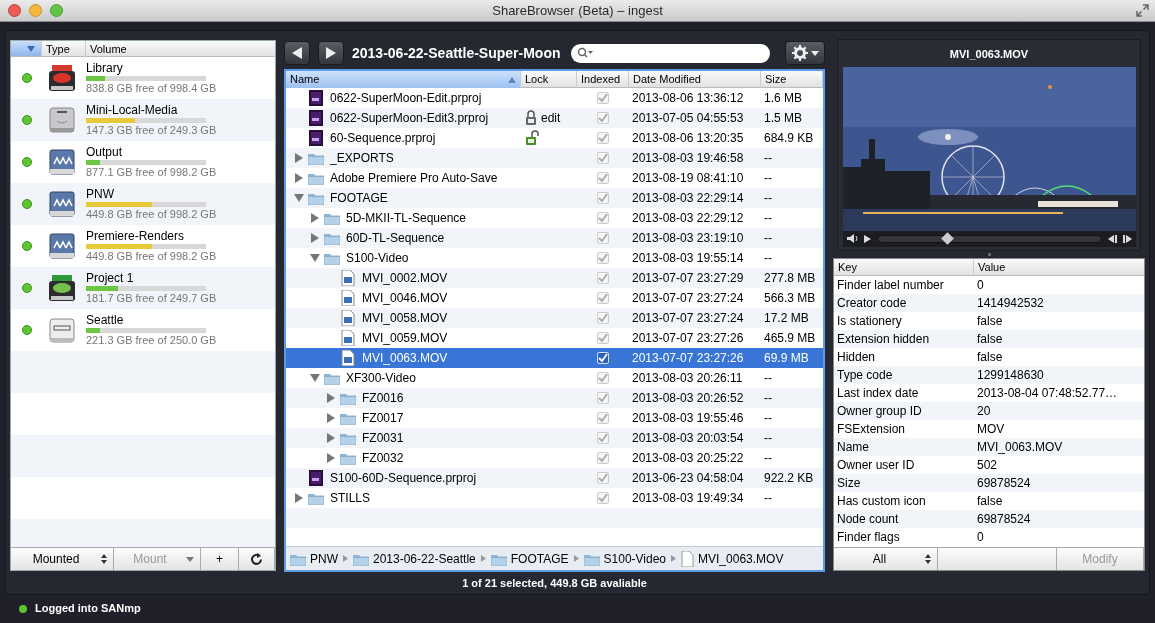  What do you see at coordinates (871, 429) in the screenshot?
I see `property-key: FSExtension` at bounding box center [871, 429].